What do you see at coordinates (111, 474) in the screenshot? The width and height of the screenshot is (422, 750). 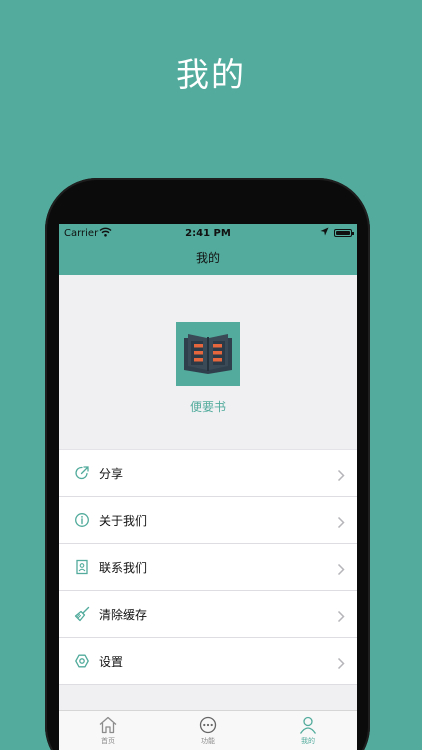 I see `menu-label-share: 分享` at bounding box center [111, 474].